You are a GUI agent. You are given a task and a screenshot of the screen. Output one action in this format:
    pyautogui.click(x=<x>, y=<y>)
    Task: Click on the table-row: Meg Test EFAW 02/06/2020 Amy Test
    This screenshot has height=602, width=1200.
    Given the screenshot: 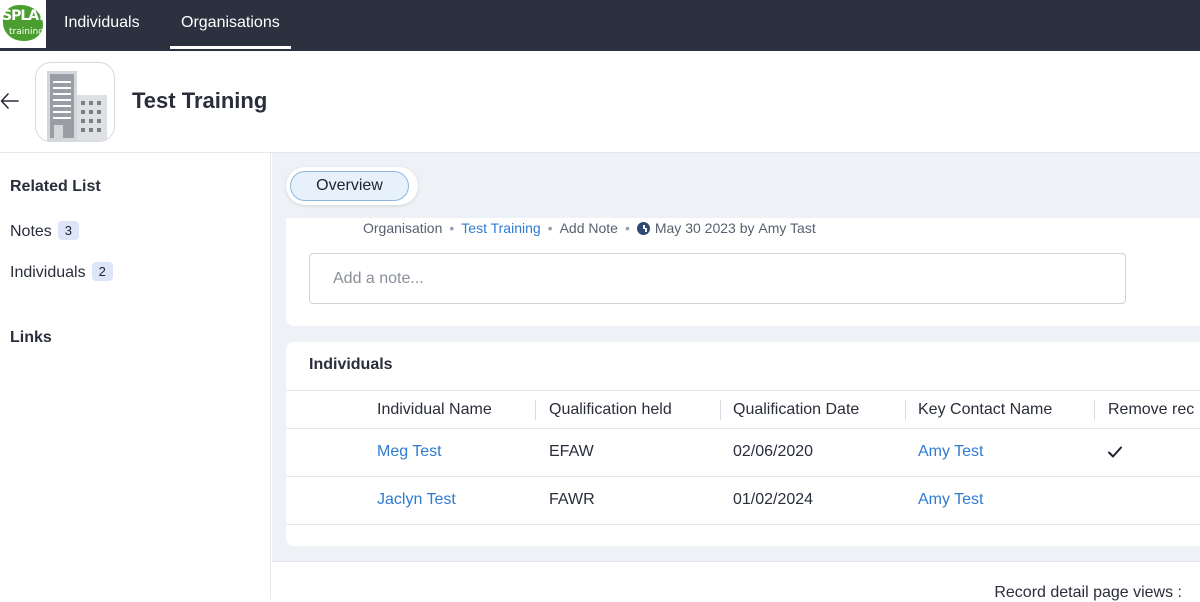 What is the action you would take?
    pyautogui.click(x=743, y=453)
    